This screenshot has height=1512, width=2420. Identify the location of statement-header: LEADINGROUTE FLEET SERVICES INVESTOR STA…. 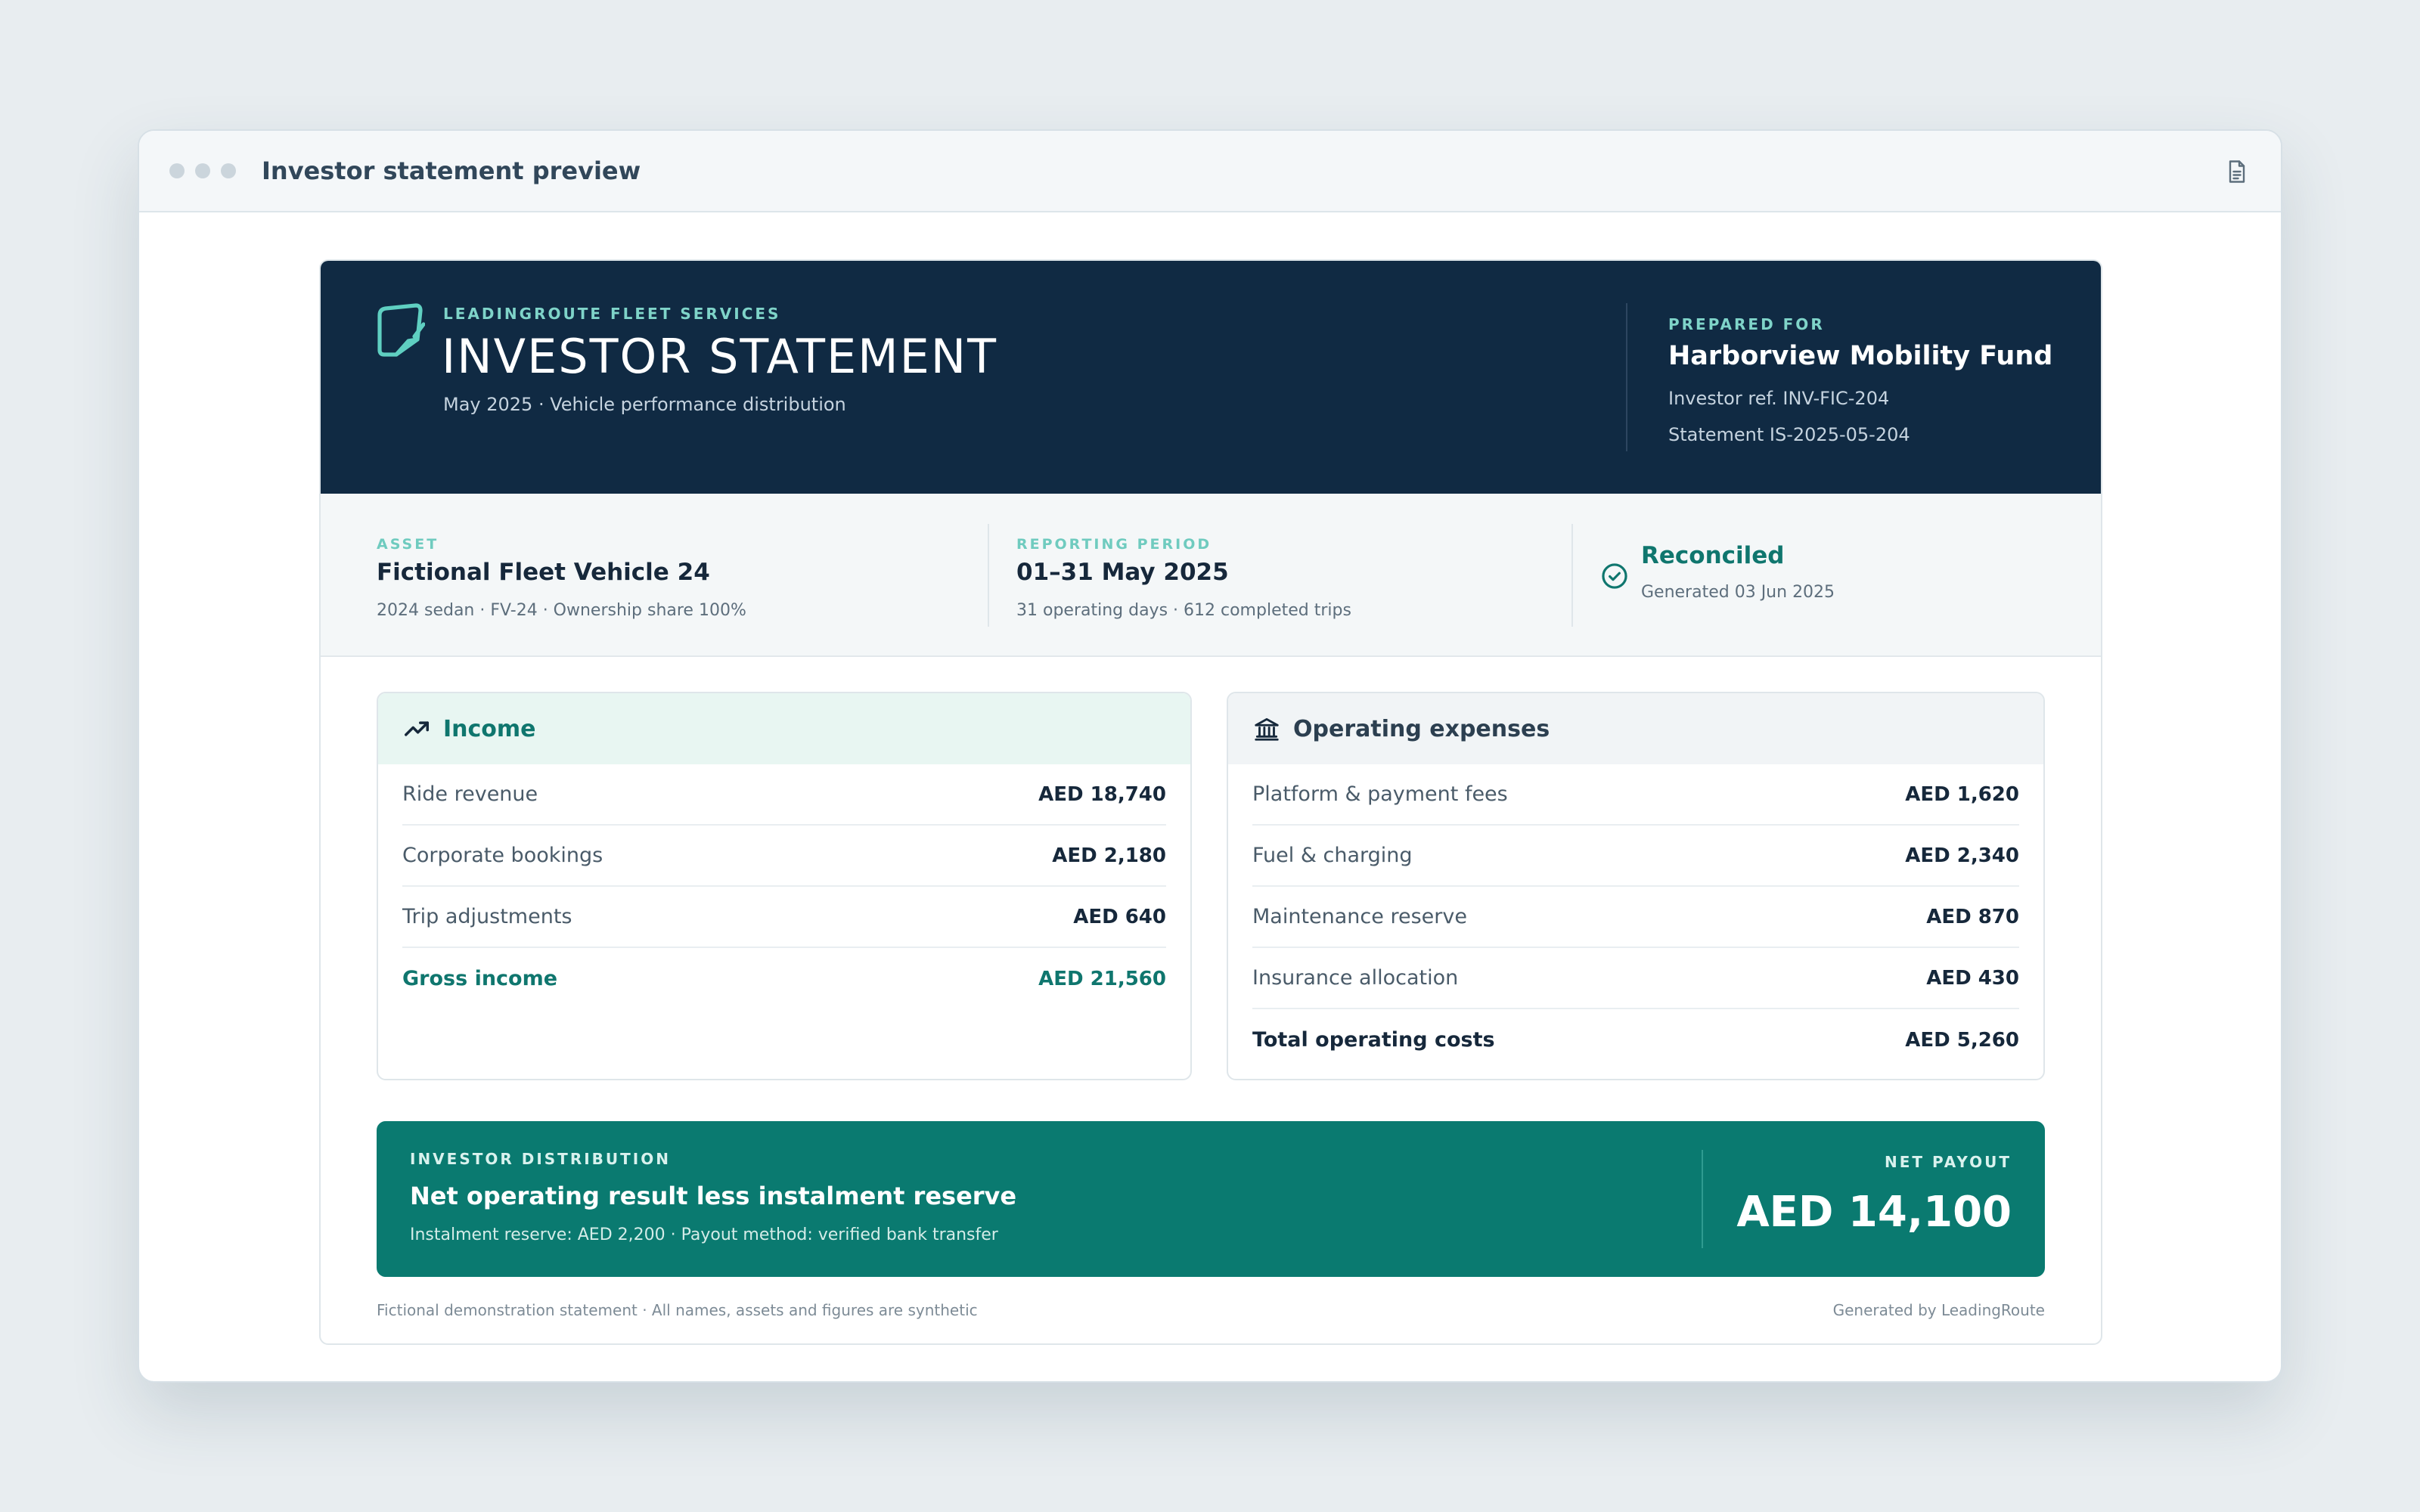
(1211, 377).